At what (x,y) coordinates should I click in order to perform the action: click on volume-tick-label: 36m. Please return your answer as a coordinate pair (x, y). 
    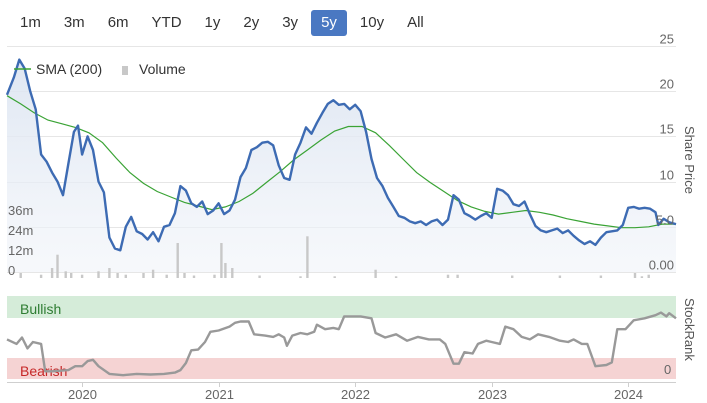
    Looking at the image, I should click on (20, 210).